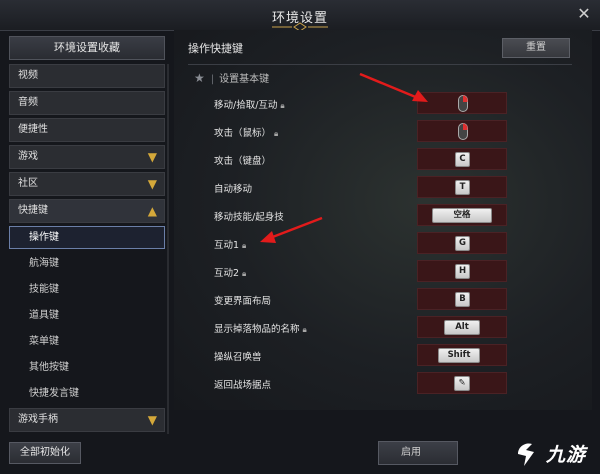 This screenshot has height=474, width=600. What do you see at coordinates (383, 300) in the screenshot?
I see `keybind-row: 变更界面布局 B` at bounding box center [383, 300].